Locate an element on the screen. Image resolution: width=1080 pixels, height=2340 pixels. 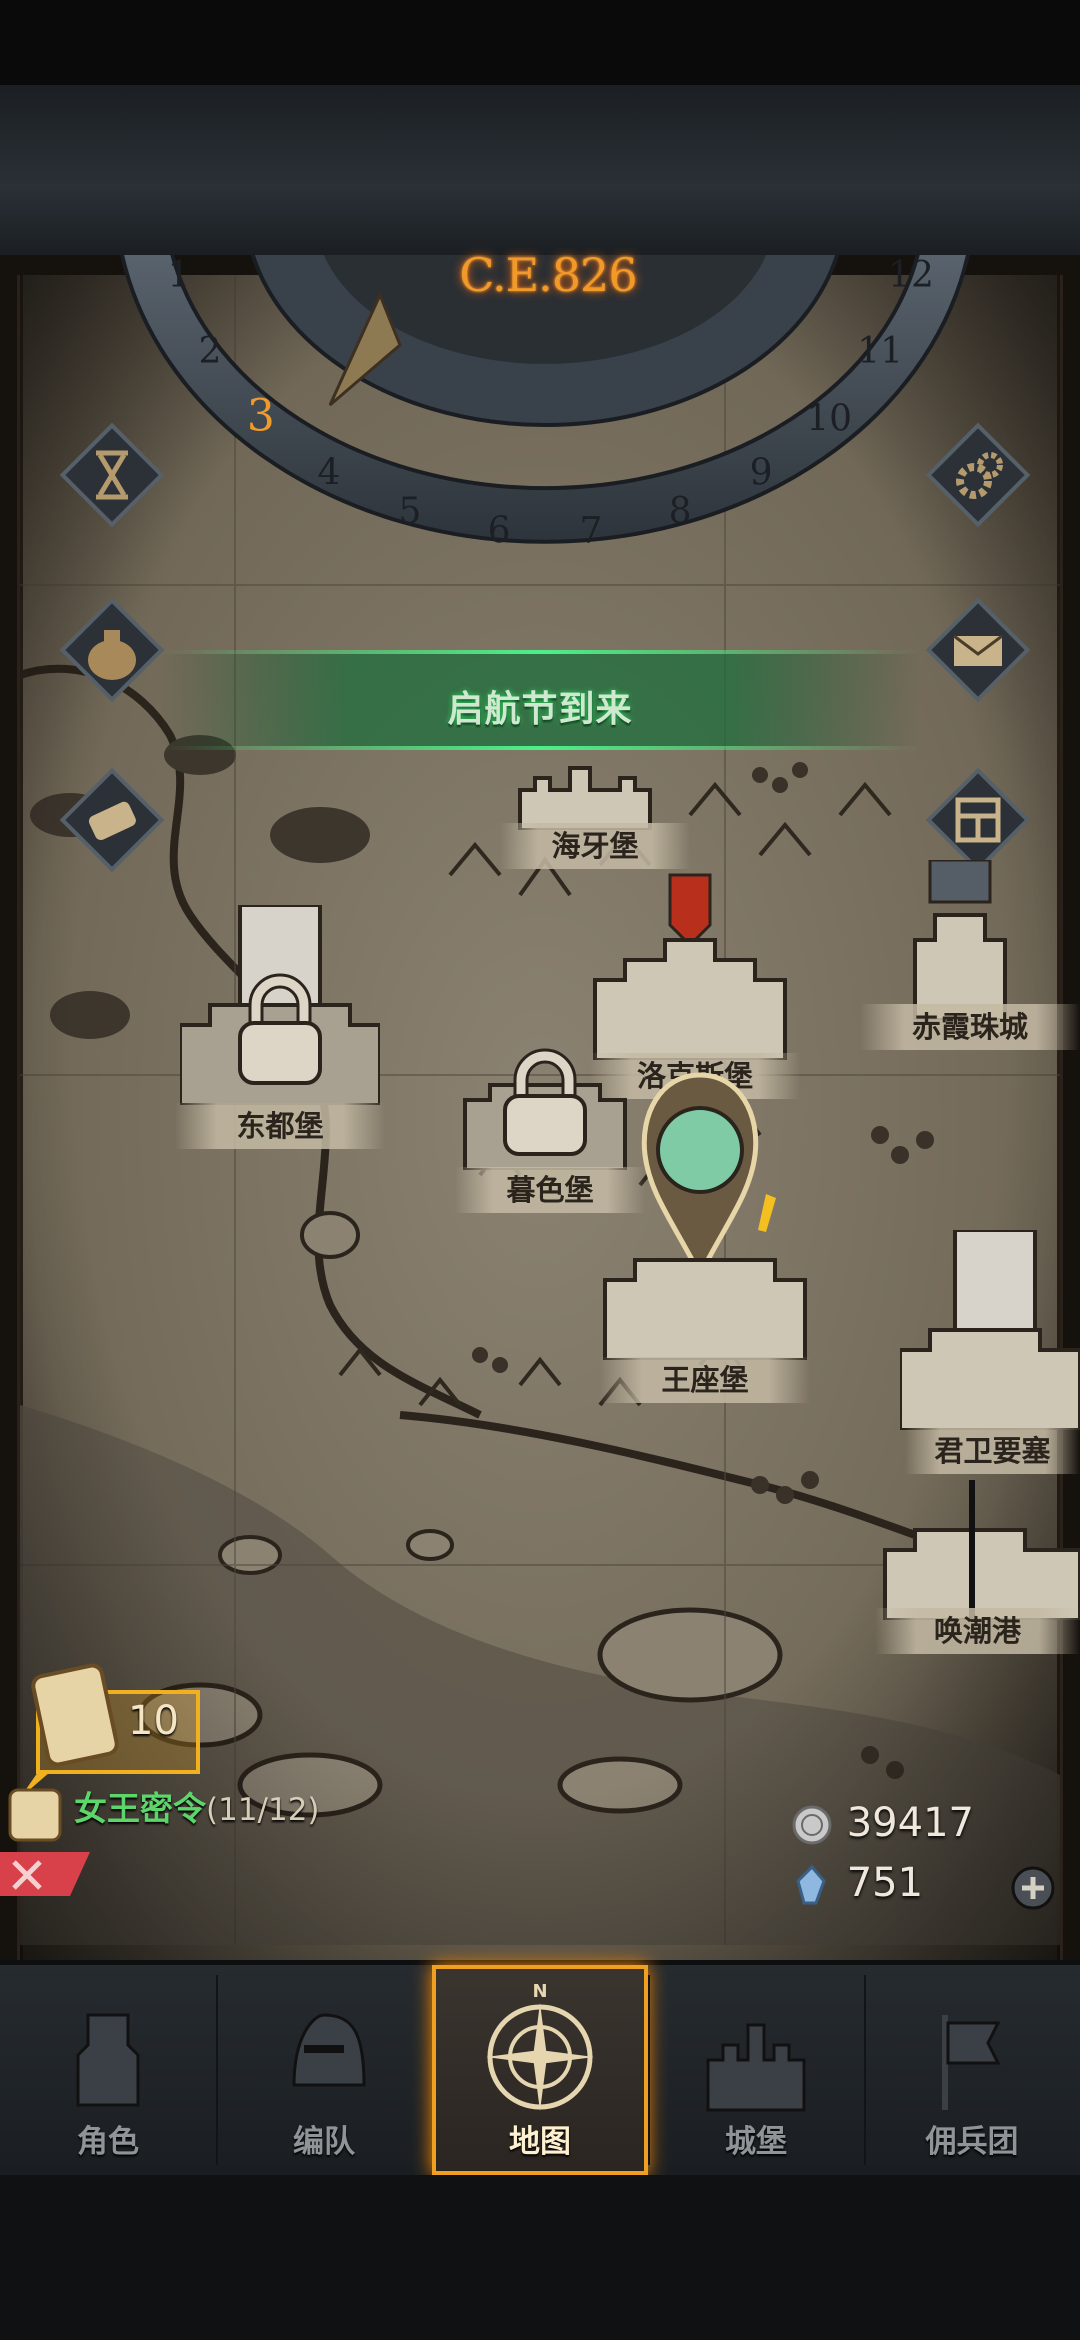
month-12: 12 is located at coordinates (911, 275).